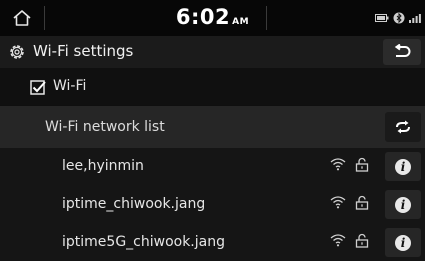  What do you see at coordinates (134, 204) in the screenshot?
I see `network-name: iptime_chiwook.jang` at bounding box center [134, 204].